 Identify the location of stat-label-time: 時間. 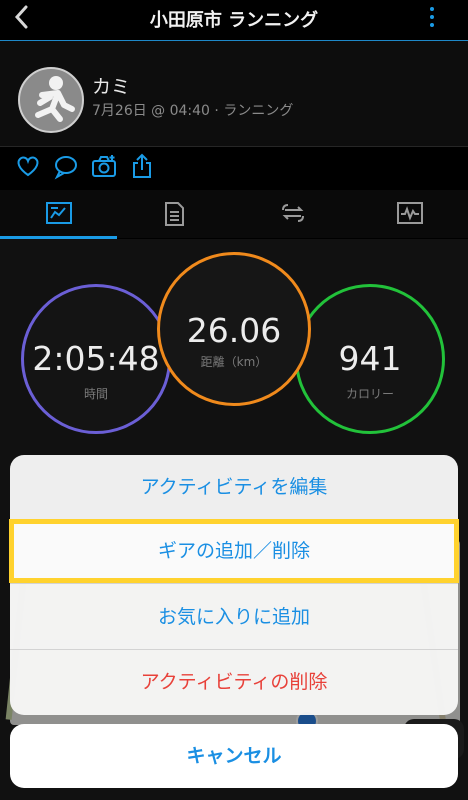
(95, 394).